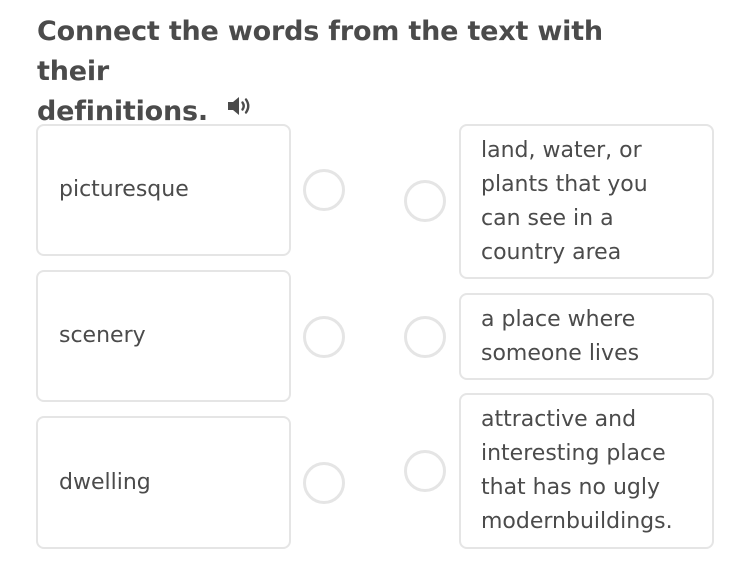 The height and width of the screenshot is (568, 750). What do you see at coordinates (560, 353) in the screenshot?
I see `definition-line: someone lives` at bounding box center [560, 353].